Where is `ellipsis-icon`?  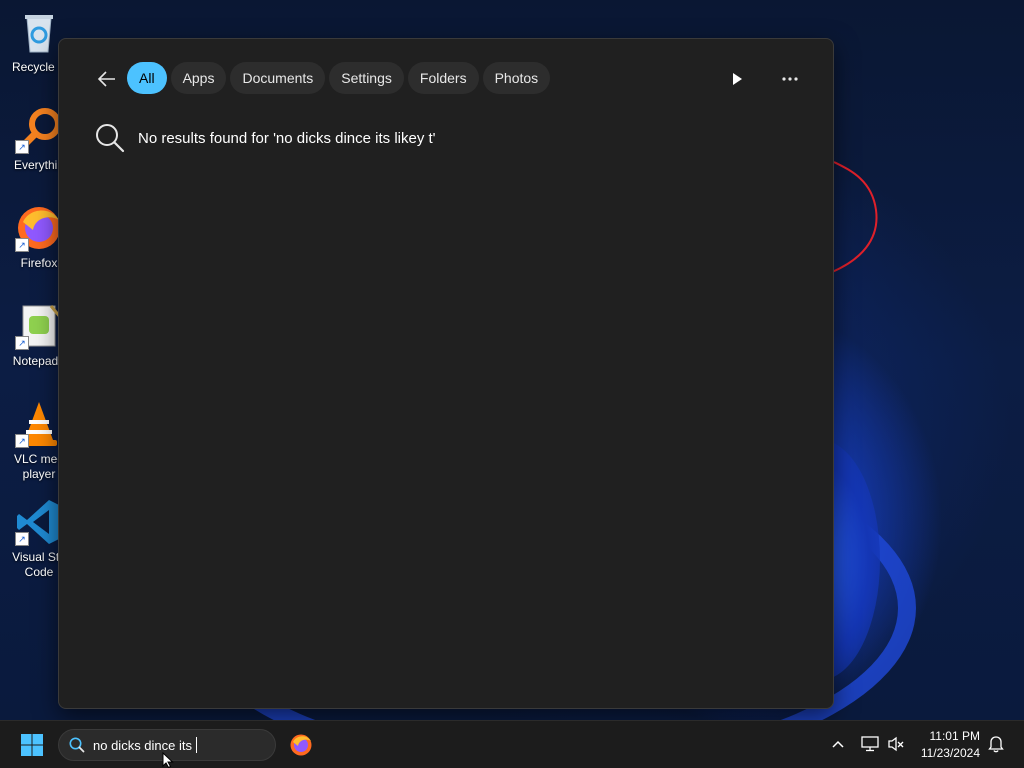 ellipsis-icon is located at coordinates (790, 79).